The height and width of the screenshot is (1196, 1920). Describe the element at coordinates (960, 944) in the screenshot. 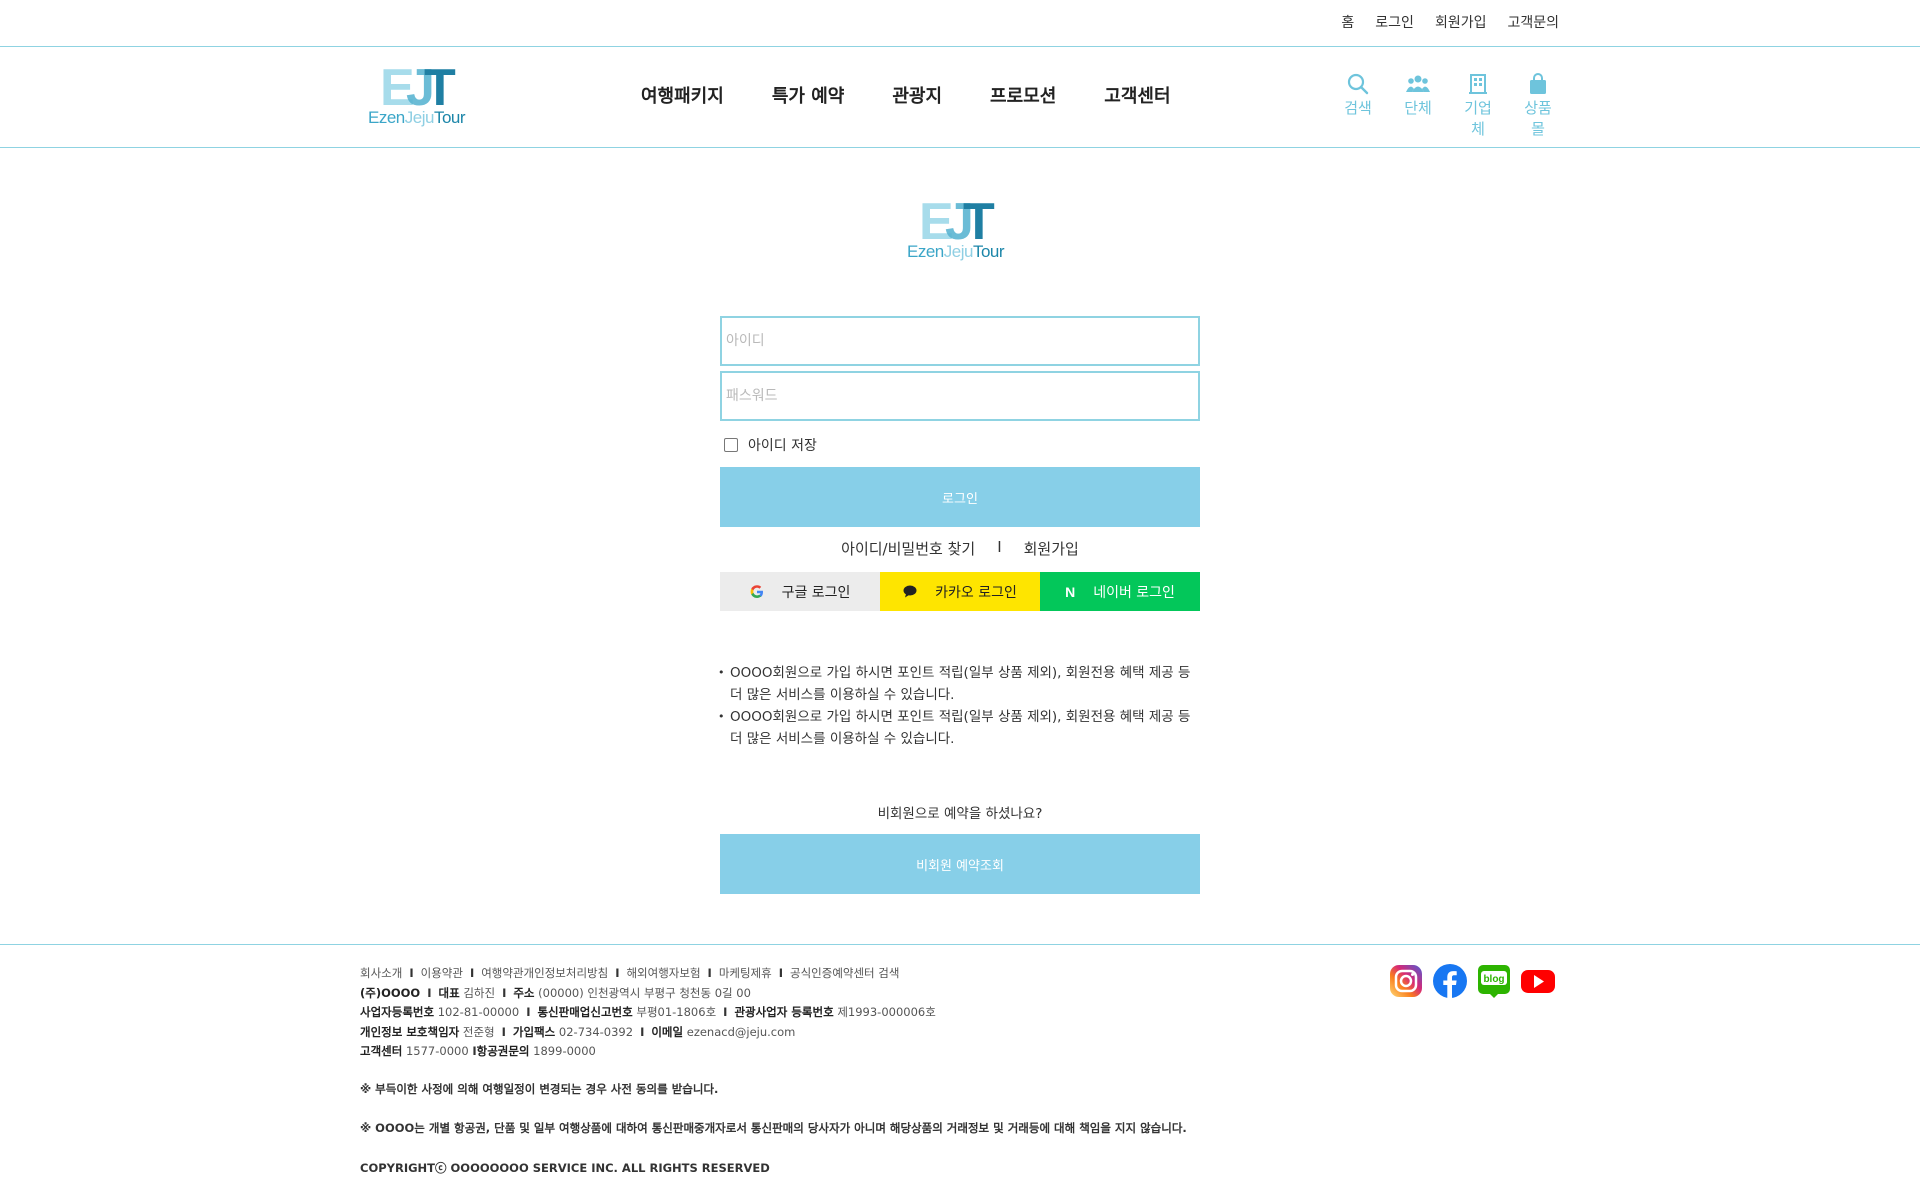

I see `footer-divider` at that location.